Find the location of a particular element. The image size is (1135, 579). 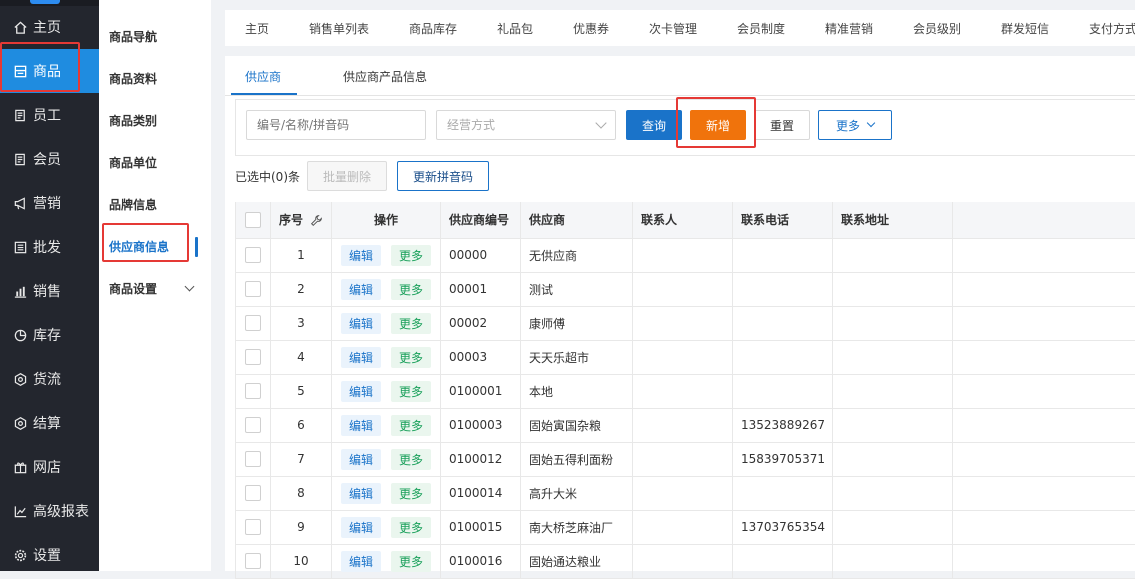

top-tab-sms: 群发短信 is located at coordinates (1025, 28).